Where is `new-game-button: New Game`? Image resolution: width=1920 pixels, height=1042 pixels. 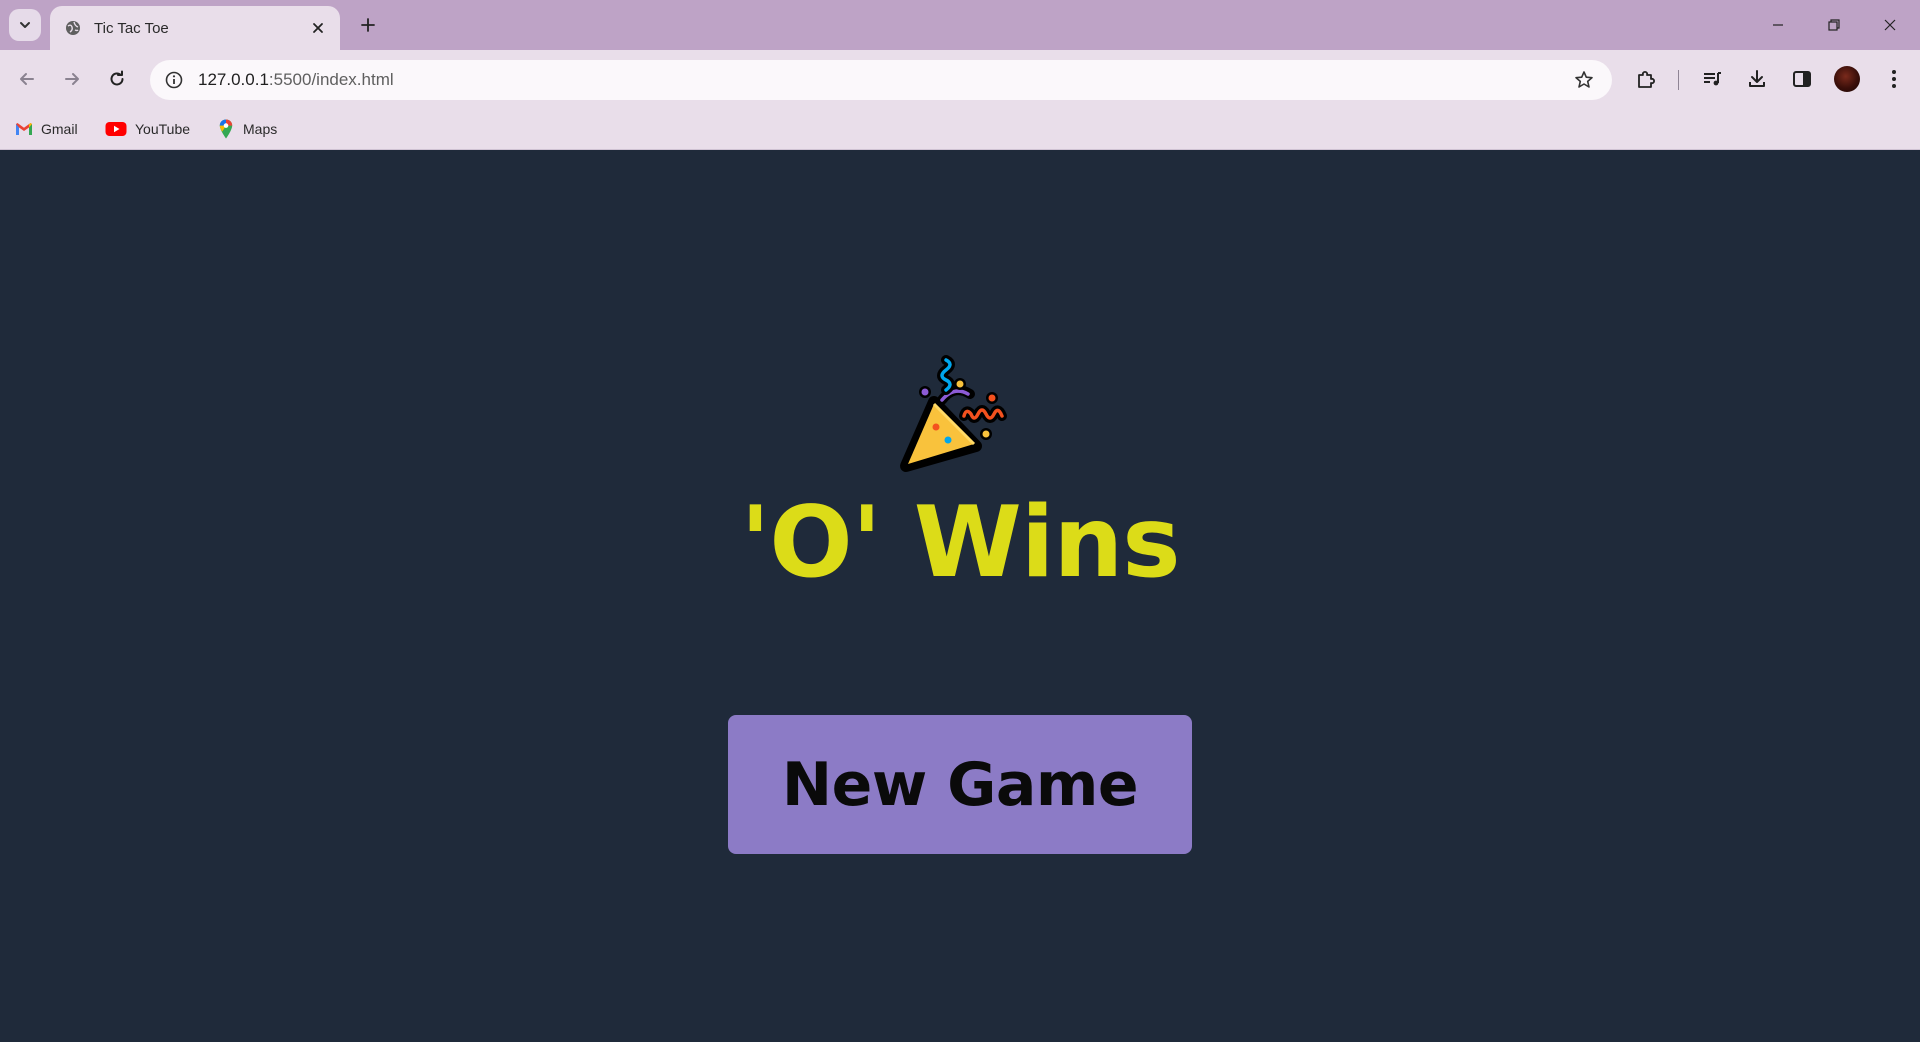
new-game-button: New Game is located at coordinates (960, 784).